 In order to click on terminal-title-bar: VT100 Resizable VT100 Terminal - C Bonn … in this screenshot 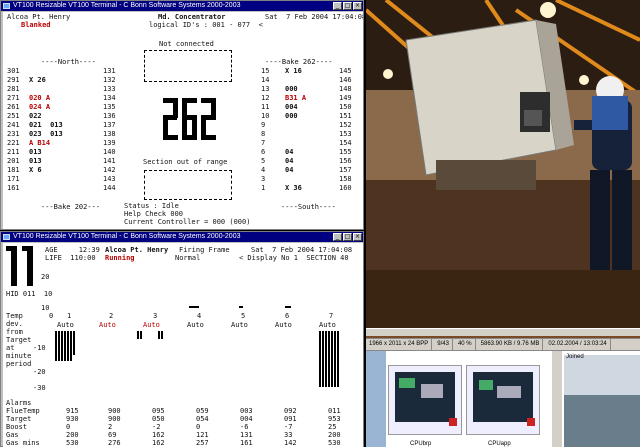, I will do `click(182, 6)`.